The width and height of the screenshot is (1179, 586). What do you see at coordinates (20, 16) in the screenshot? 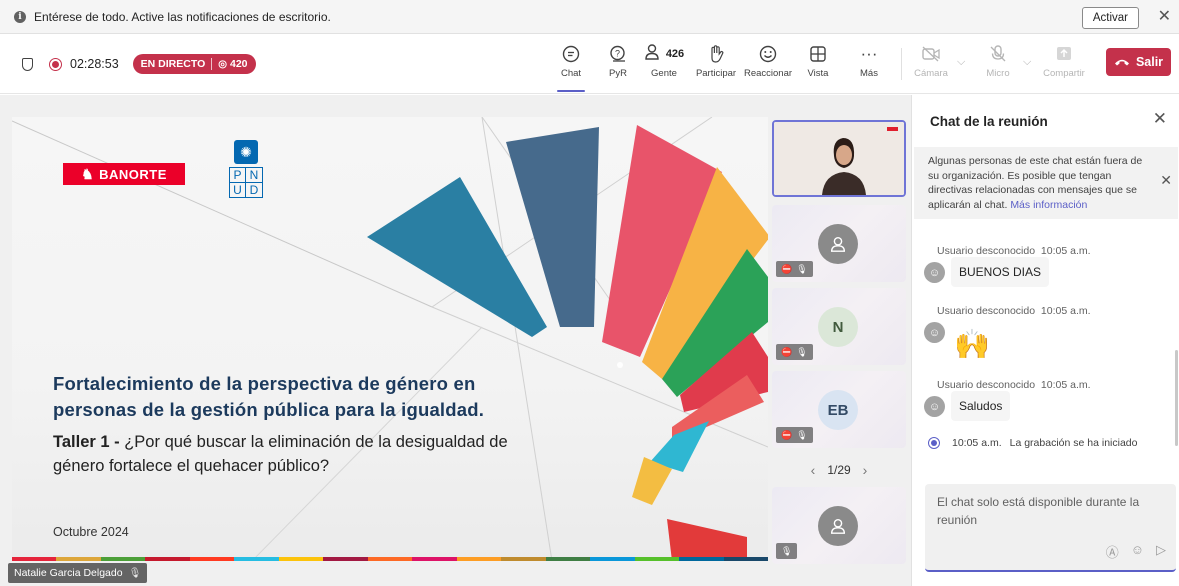
I see `info-icon: i` at bounding box center [20, 16].